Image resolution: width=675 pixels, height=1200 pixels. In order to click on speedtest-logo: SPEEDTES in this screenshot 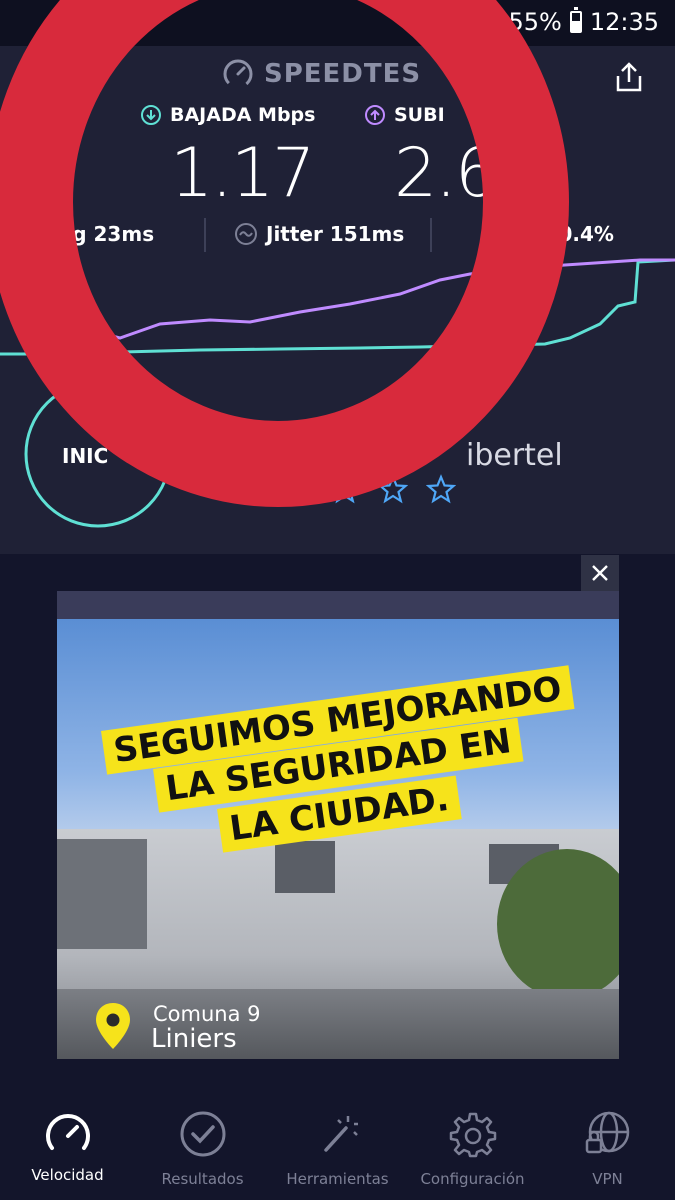, I will do `click(321, 74)`.